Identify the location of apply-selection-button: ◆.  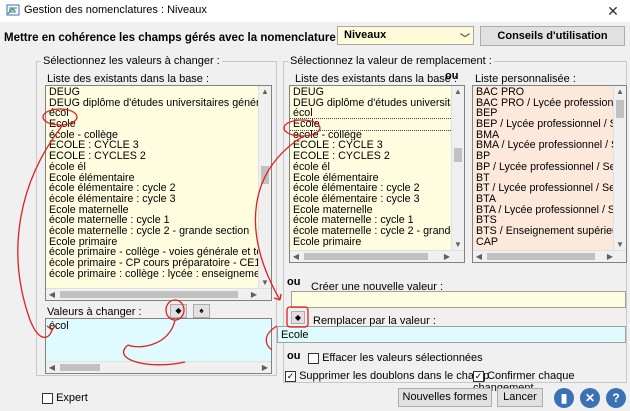
(298, 317).